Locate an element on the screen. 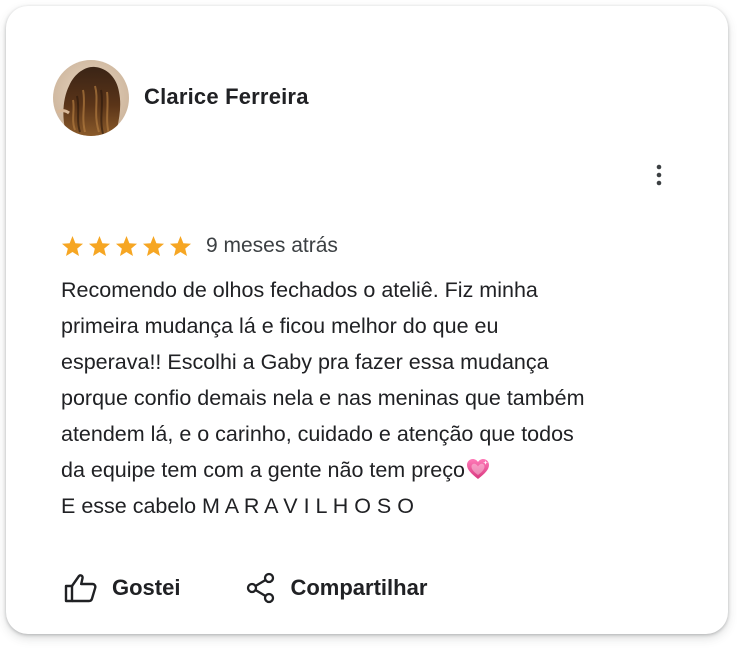  thumbs-up-icon is located at coordinates (81, 588).